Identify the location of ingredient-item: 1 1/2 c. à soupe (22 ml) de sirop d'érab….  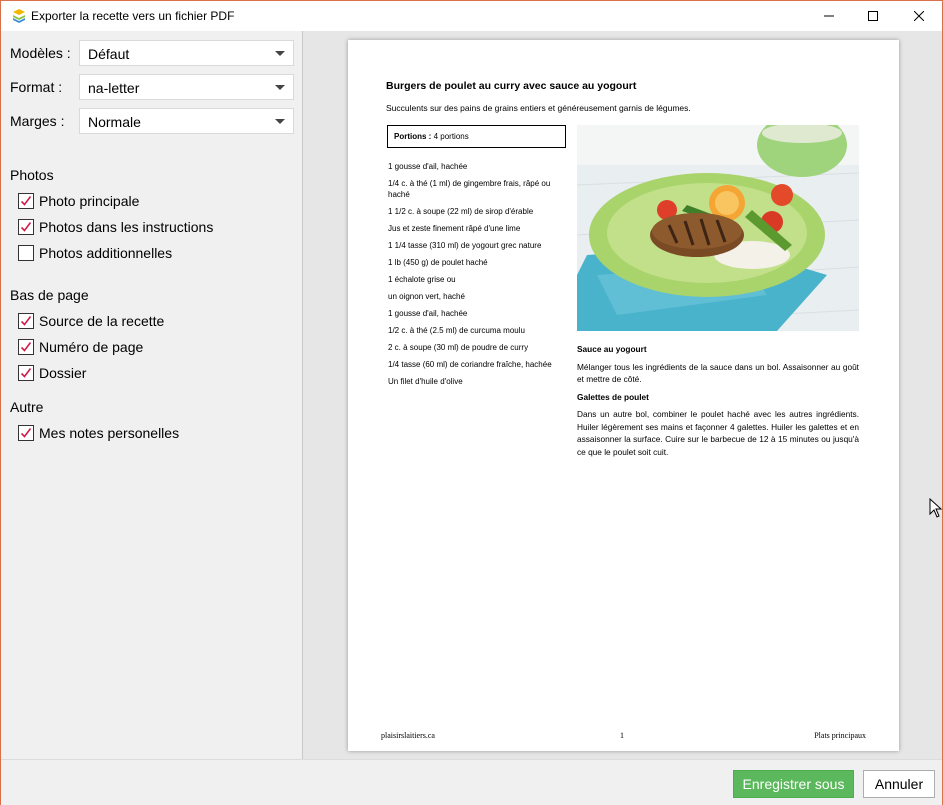
(461, 211).